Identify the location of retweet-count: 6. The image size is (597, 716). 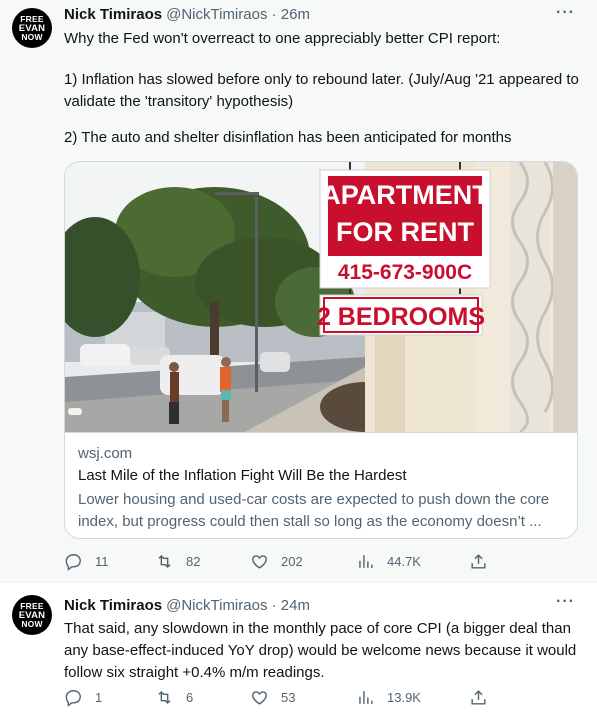
(190, 697).